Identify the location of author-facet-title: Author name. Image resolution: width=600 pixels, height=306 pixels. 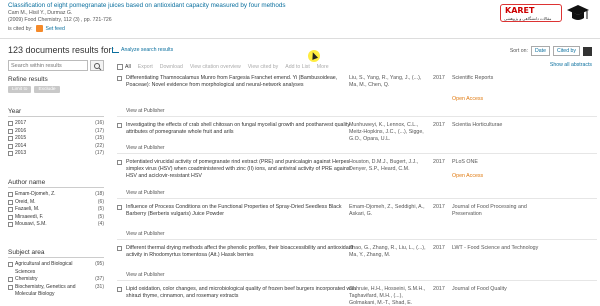
(56, 183).